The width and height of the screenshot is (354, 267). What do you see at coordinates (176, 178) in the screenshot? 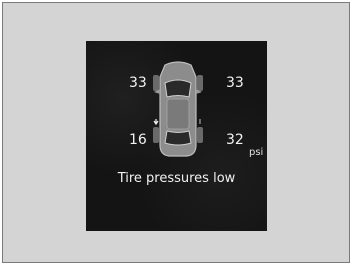
I see `warning-message: Tire pressures low` at bounding box center [176, 178].